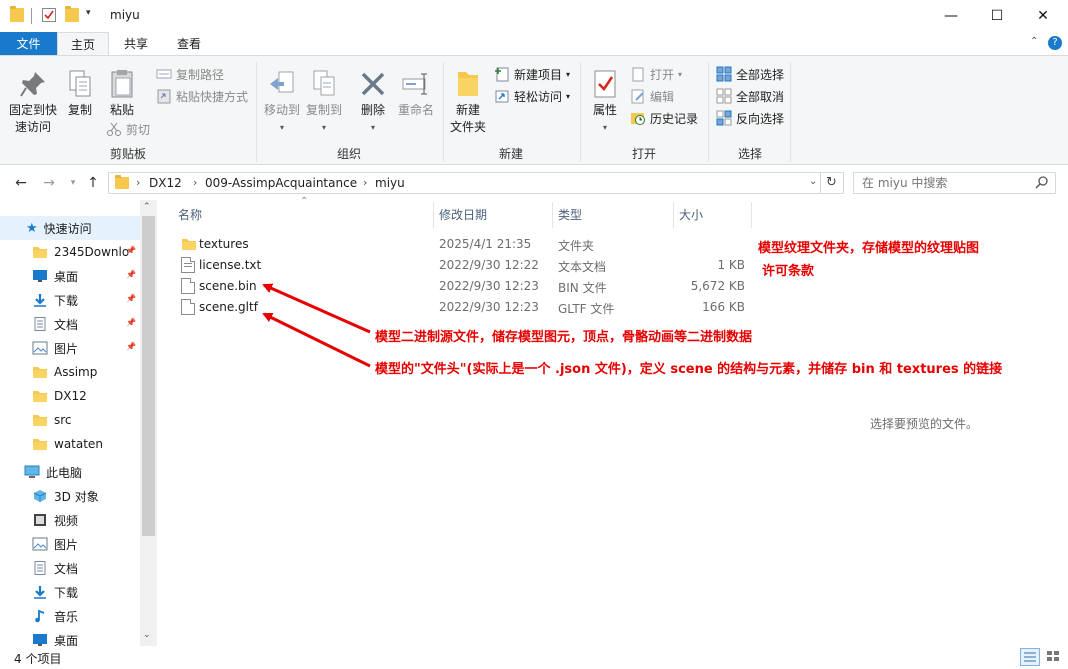  I want to click on details-view-icon, so click(1030, 657).